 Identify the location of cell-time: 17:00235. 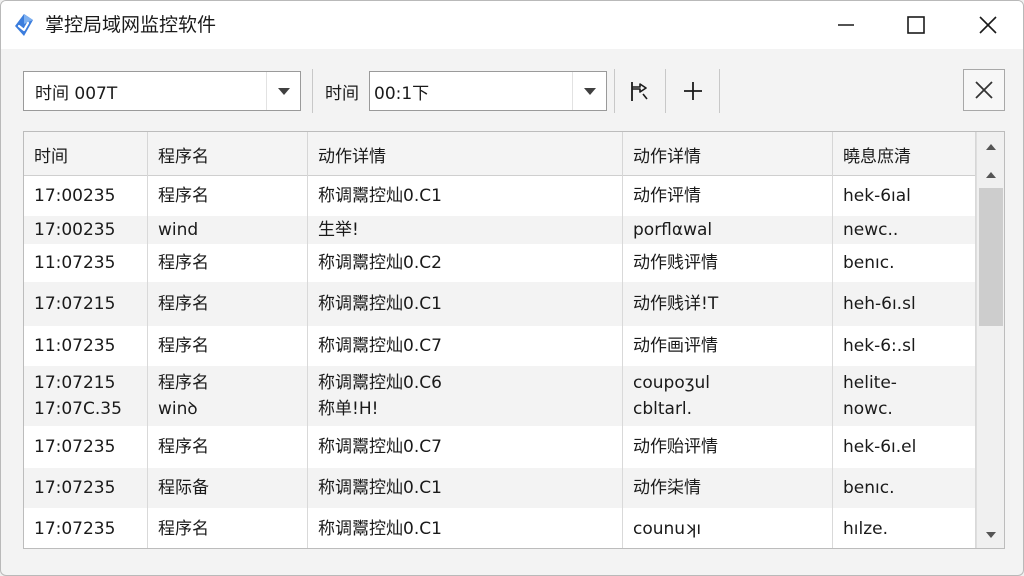
(86, 196).